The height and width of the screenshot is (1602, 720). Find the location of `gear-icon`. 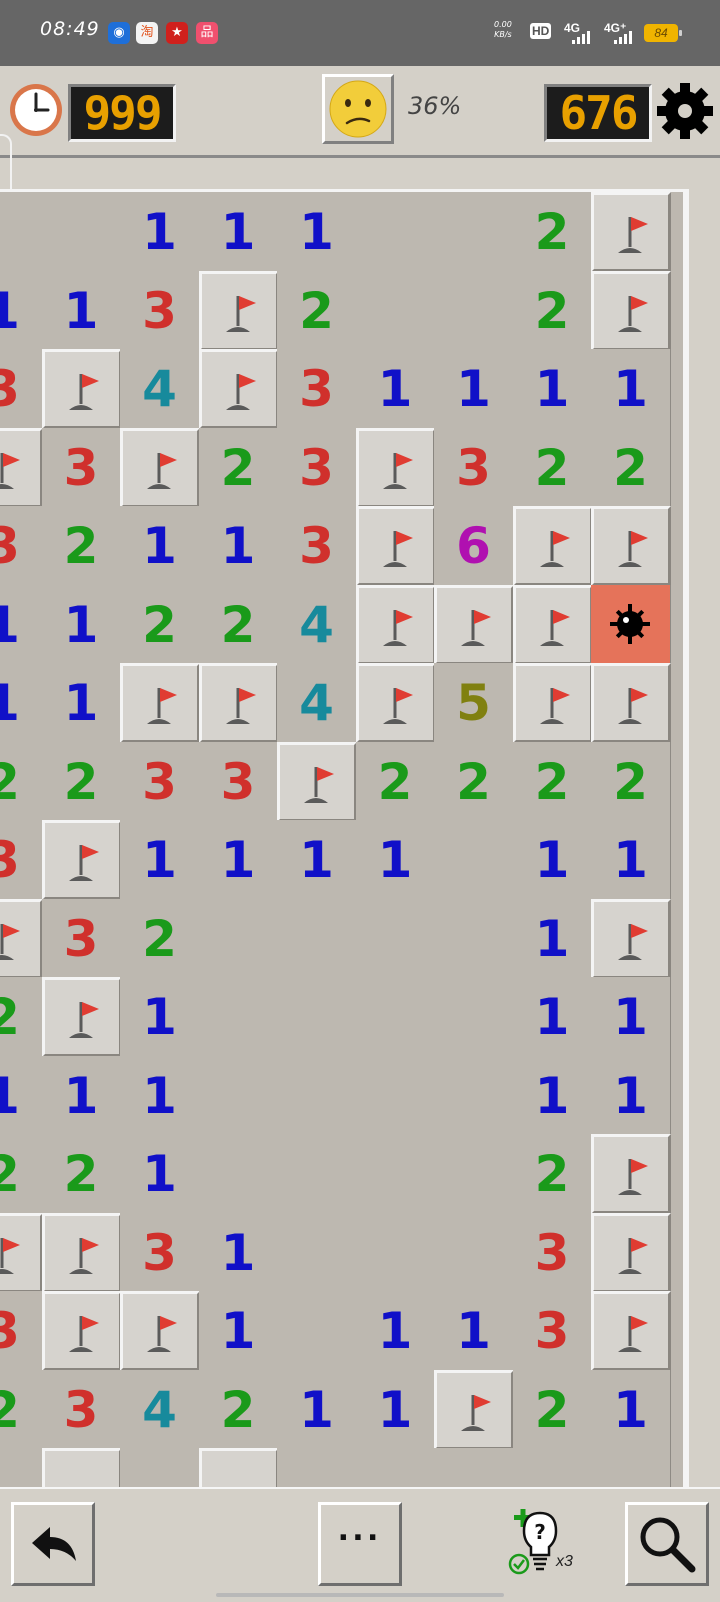

gear-icon is located at coordinates (685, 111).